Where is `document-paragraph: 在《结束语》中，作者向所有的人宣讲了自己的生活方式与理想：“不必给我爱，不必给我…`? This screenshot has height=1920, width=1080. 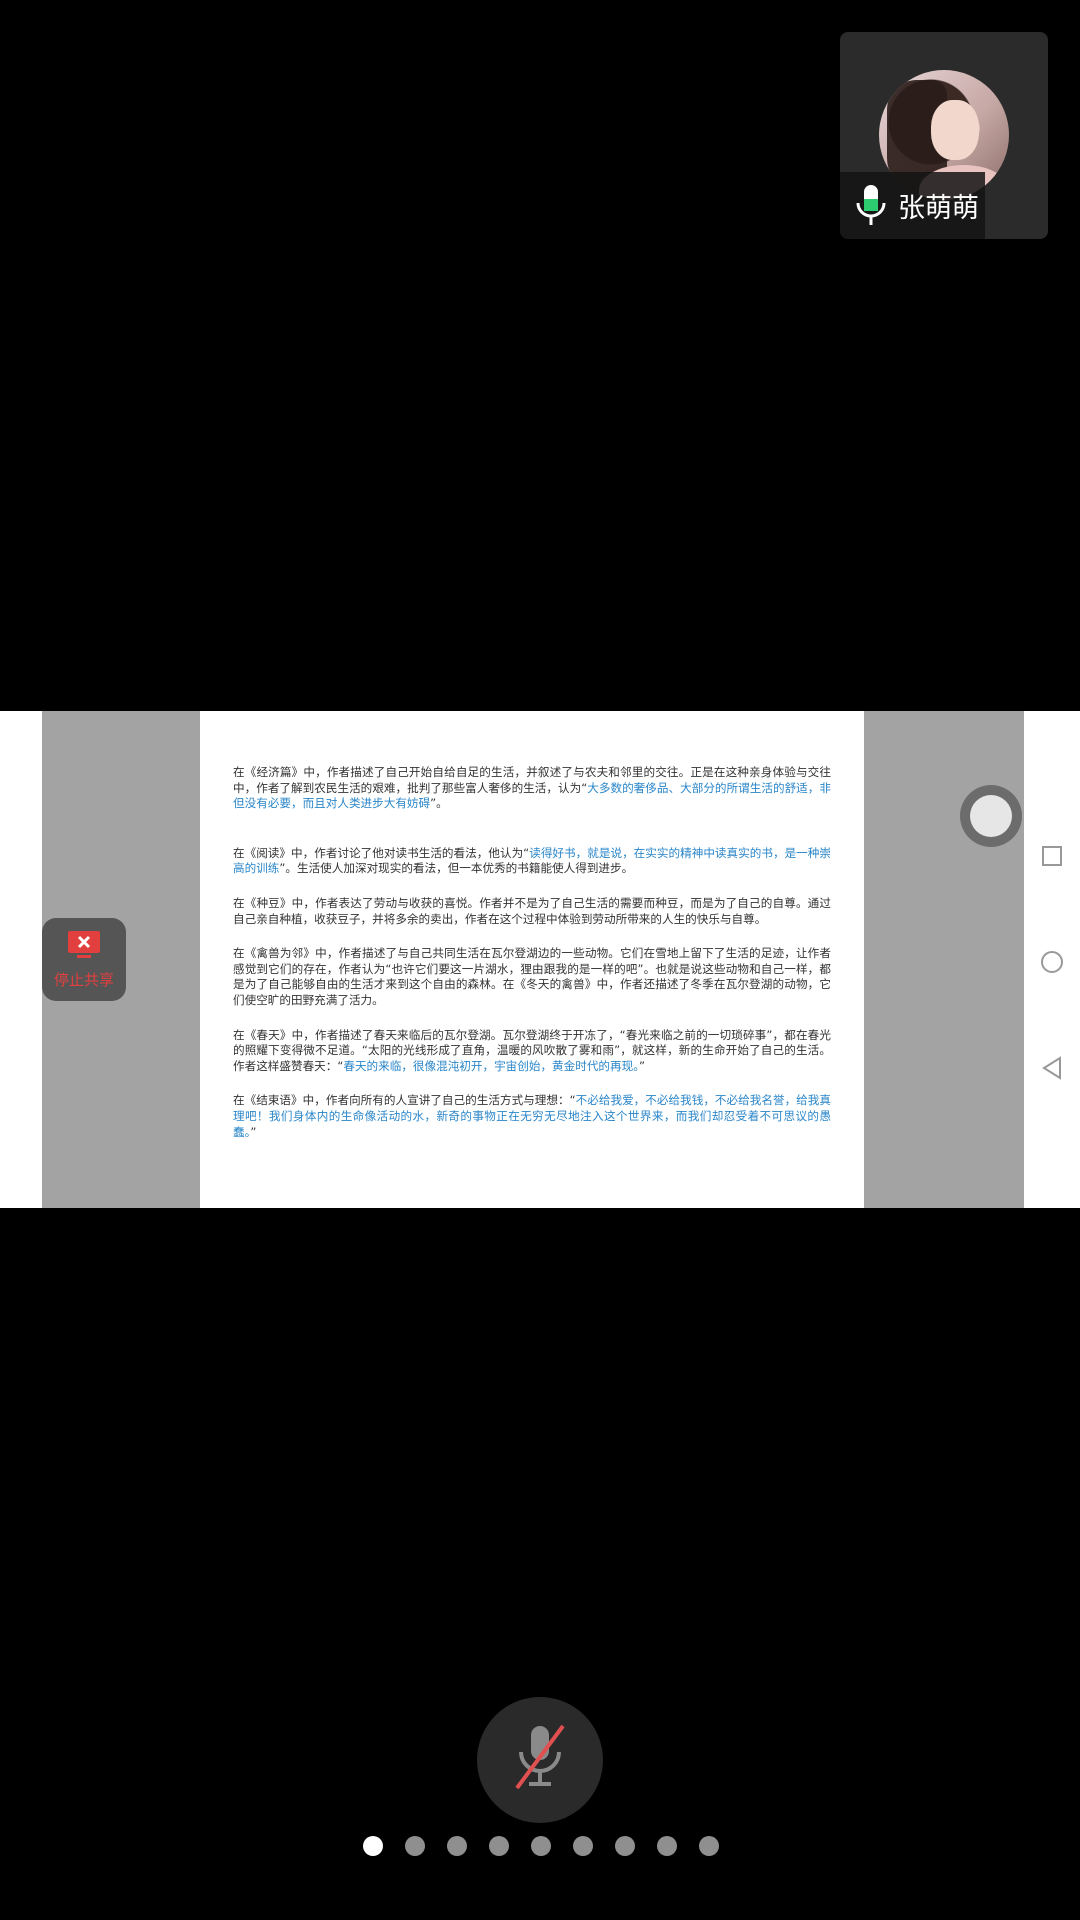
document-paragraph: 在《结束语》中，作者向所有的人宣讲了自己的生活方式与理想：“不必给我爱，不必给我… is located at coordinates (532, 1116).